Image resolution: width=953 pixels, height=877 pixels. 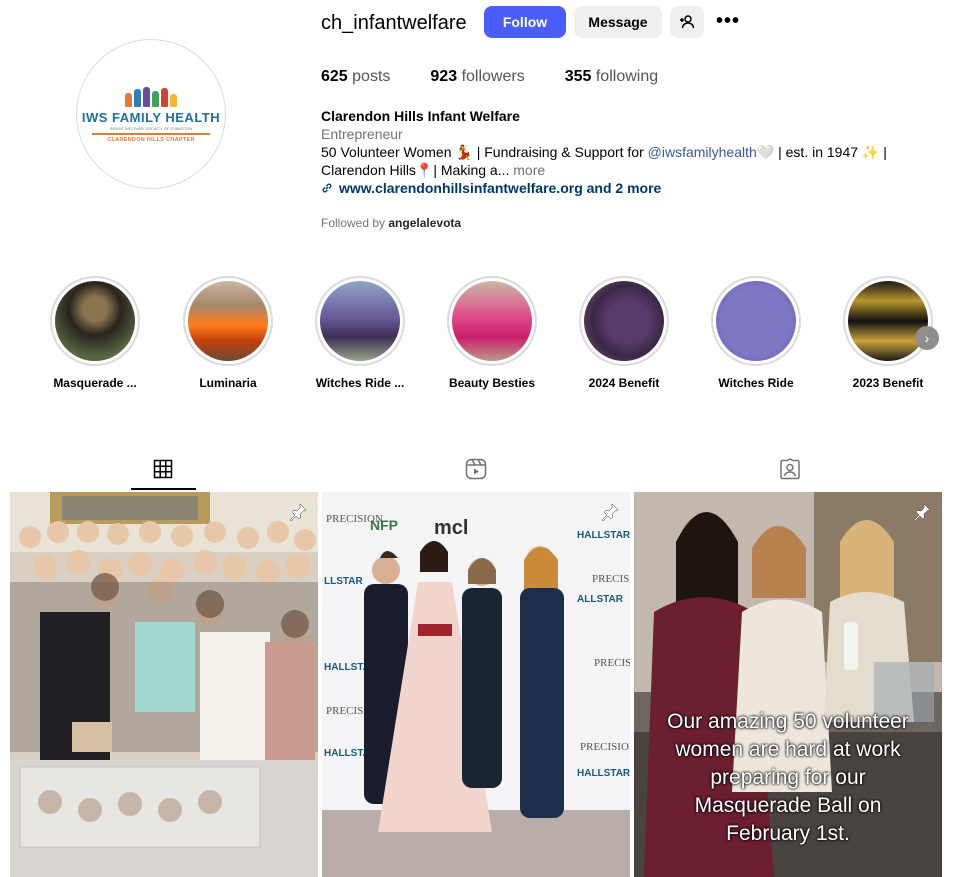 I want to click on highlights-next-icon: ›, so click(x=927, y=338).